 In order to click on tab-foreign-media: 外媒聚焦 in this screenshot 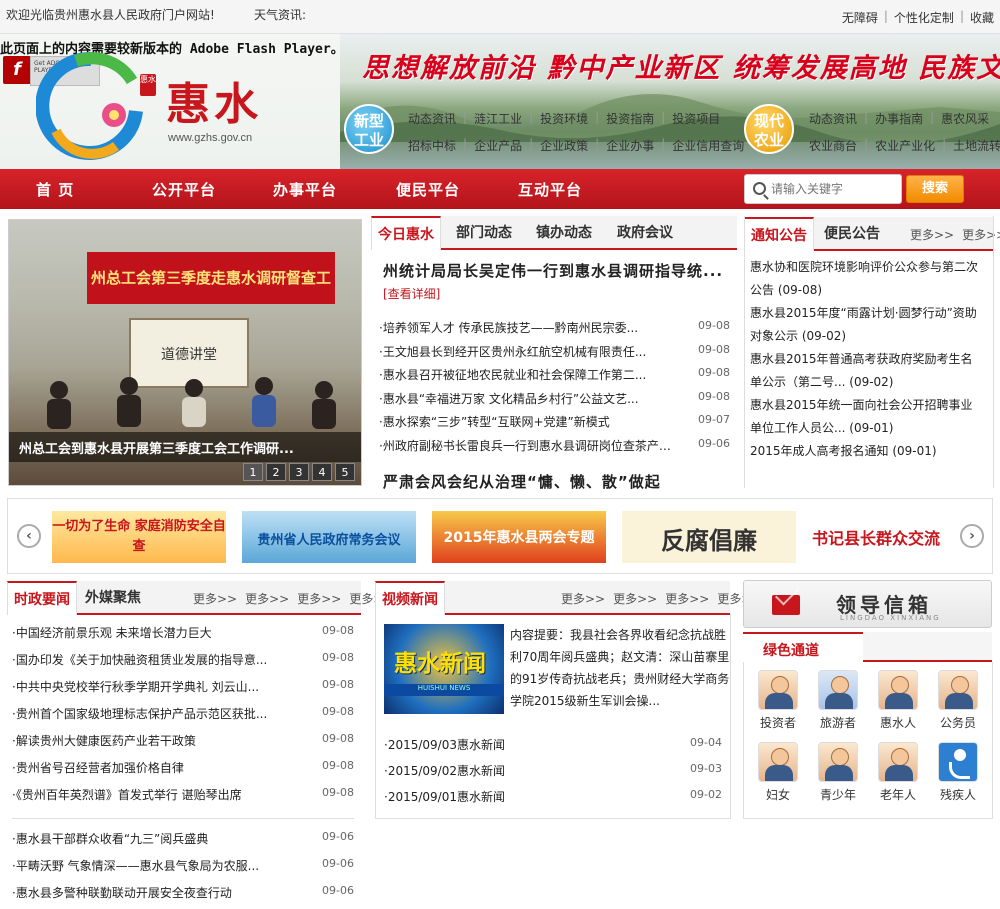, I will do `click(113, 597)`.